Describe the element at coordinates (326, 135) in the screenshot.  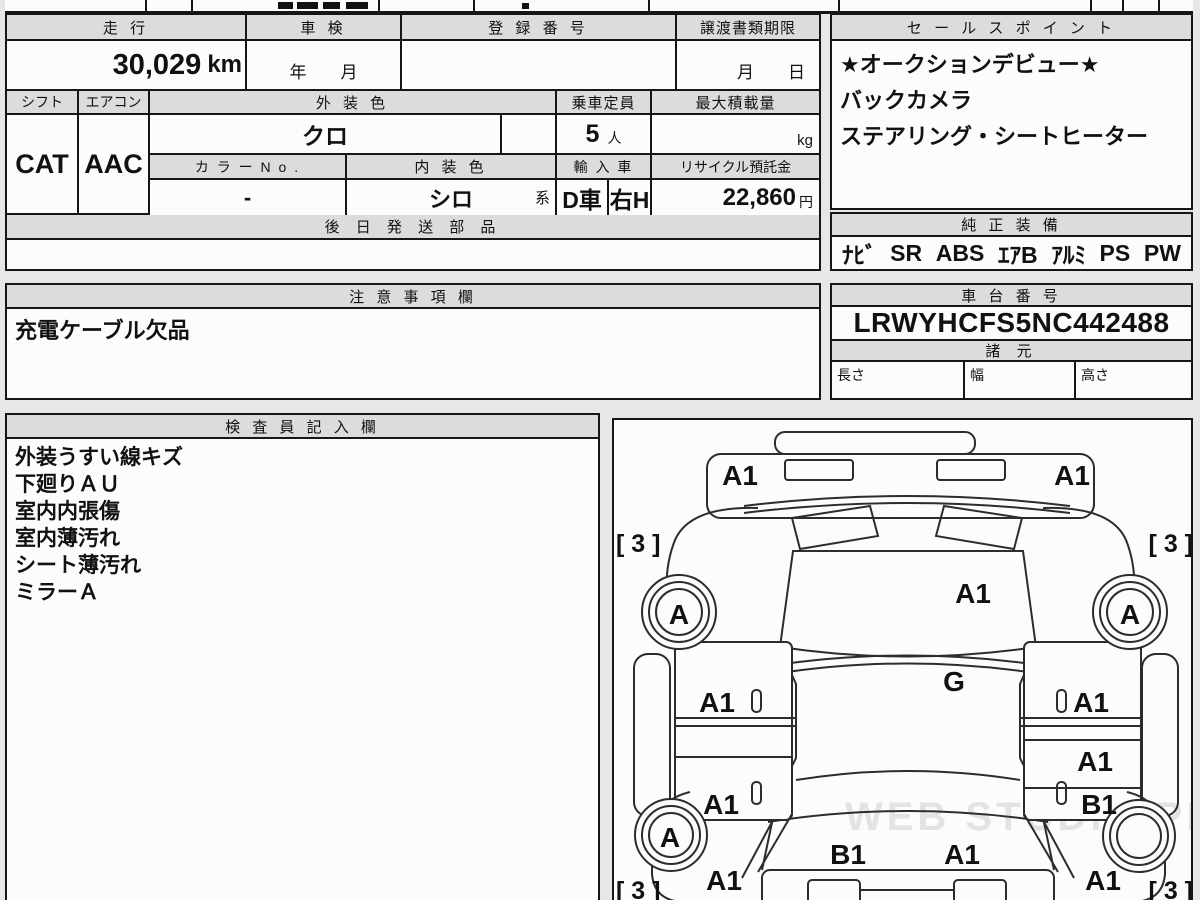
I see `exterior-color-cell: クロ` at that location.